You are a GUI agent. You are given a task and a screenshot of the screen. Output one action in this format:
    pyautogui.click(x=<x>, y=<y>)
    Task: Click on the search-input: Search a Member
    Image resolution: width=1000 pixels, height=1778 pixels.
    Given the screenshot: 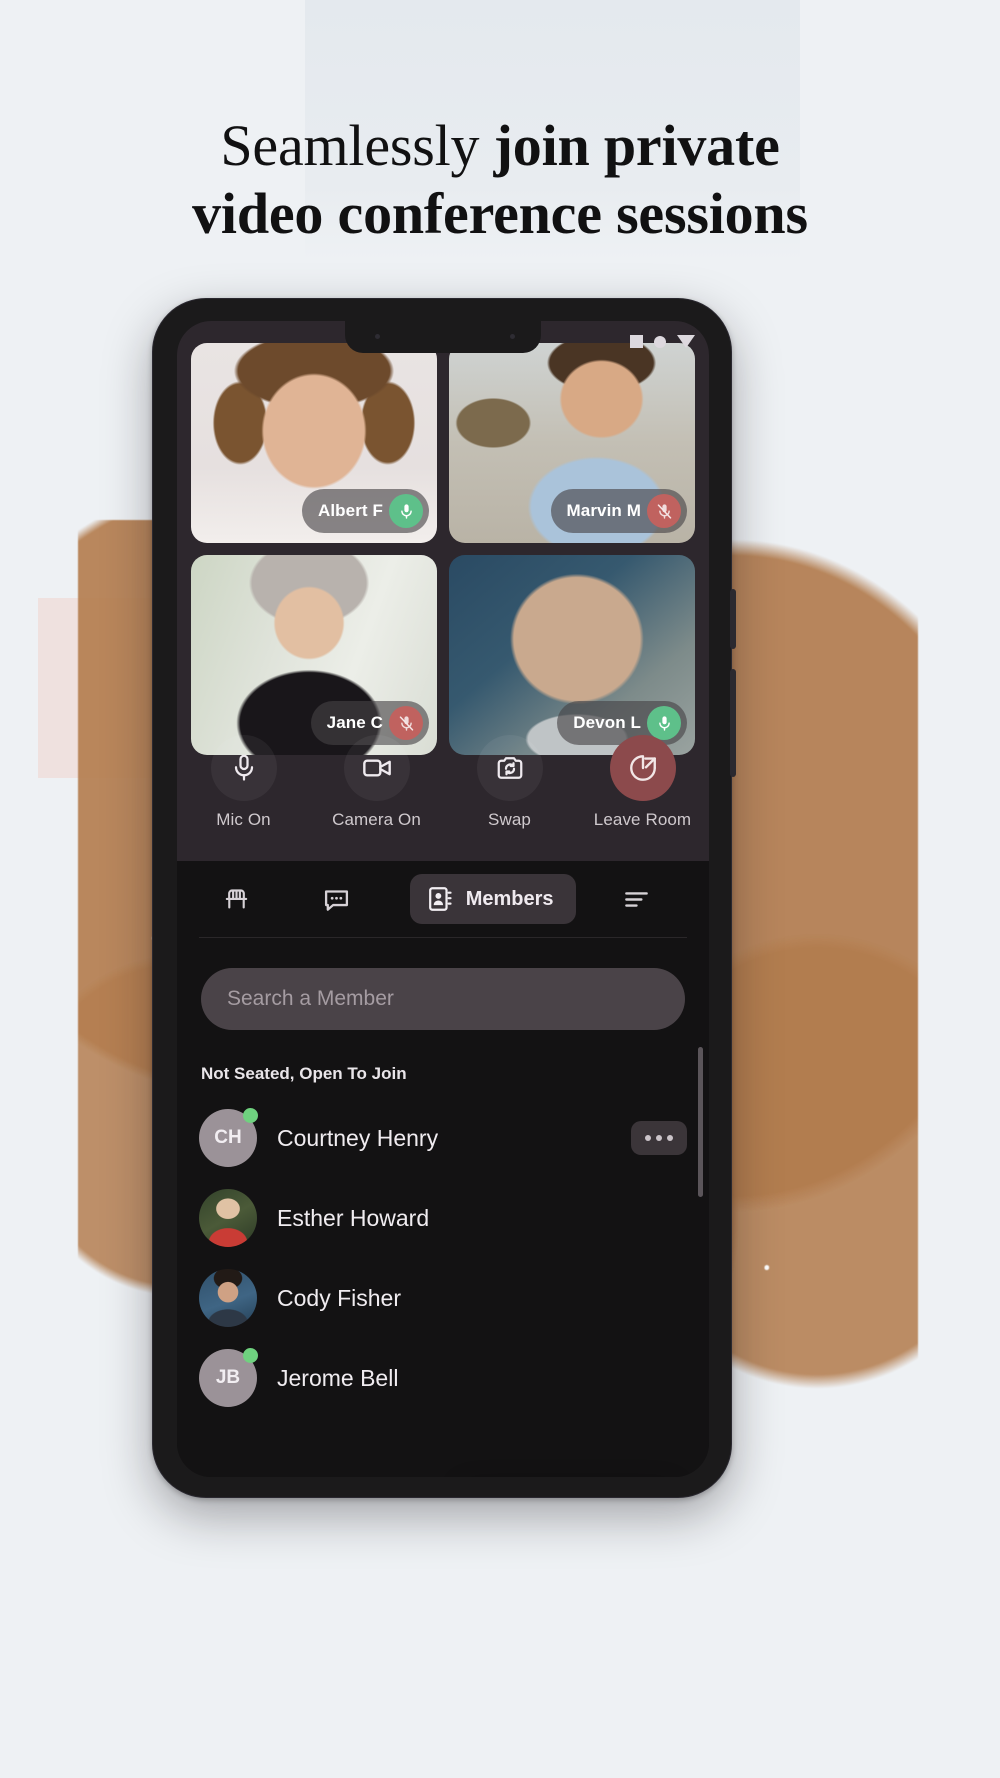 What is the action you would take?
    pyautogui.click(x=443, y=999)
    